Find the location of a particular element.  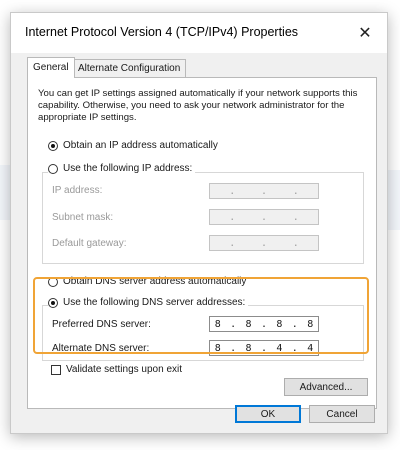

cancel-button: Cancel is located at coordinates (342, 414).